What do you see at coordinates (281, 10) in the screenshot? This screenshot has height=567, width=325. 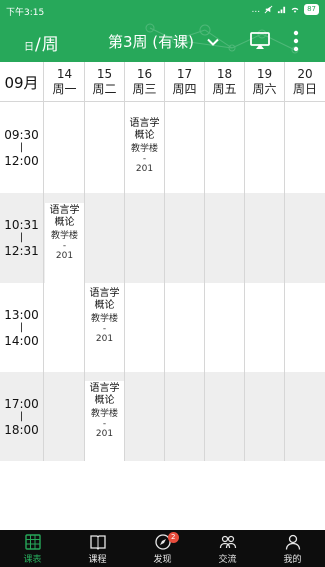 I see `signal-icon` at bounding box center [281, 10].